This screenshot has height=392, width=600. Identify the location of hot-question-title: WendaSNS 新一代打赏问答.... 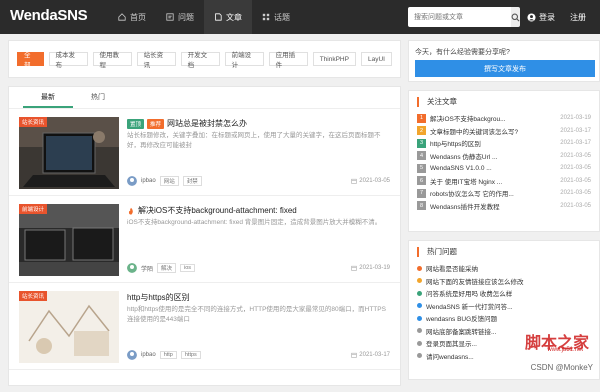
(469, 307).